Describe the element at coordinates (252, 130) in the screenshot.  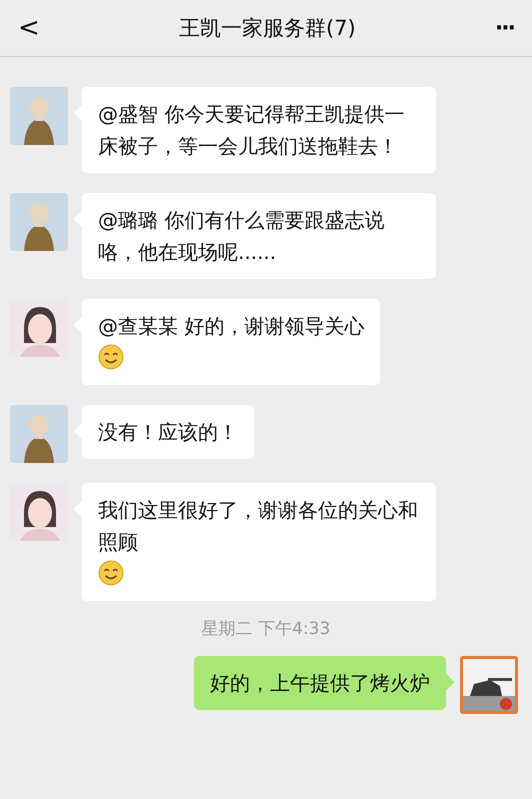
I see `message-text: @盛智 你今天要记得帮王凯提供一床被子，等一会儿我们送拖鞋去！` at that location.